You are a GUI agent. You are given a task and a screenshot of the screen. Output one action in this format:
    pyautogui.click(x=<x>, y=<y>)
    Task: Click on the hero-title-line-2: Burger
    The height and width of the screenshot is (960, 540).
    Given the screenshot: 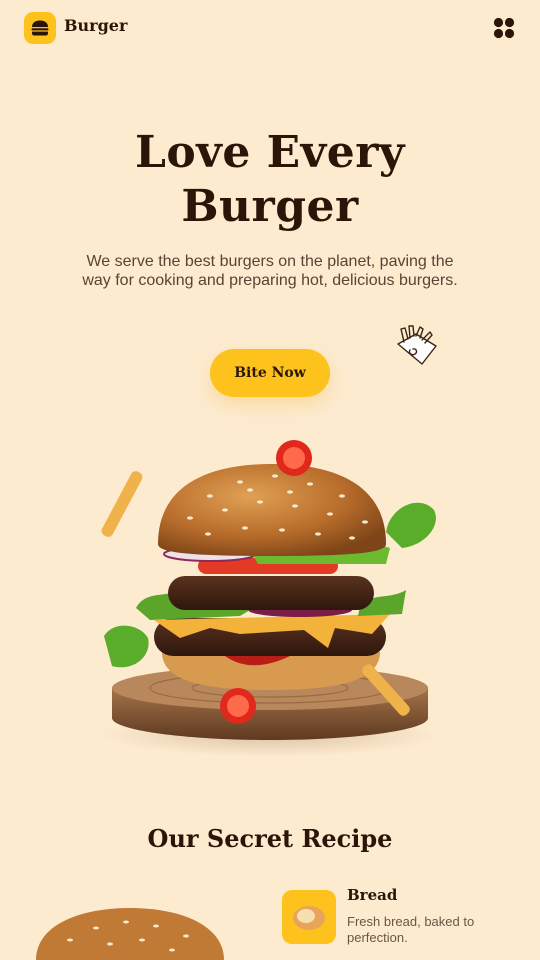 What is the action you would take?
    pyautogui.click(x=270, y=206)
    